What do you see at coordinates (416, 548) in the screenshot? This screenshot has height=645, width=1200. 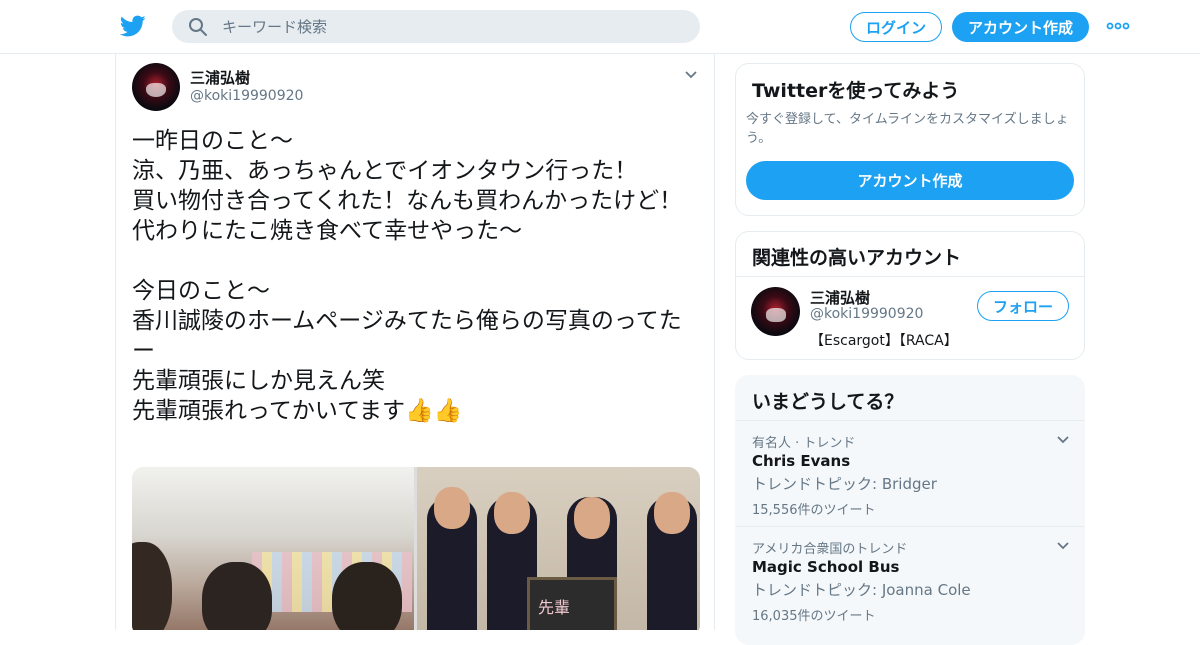 I see `tweet-media: 先輩` at bounding box center [416, 548].